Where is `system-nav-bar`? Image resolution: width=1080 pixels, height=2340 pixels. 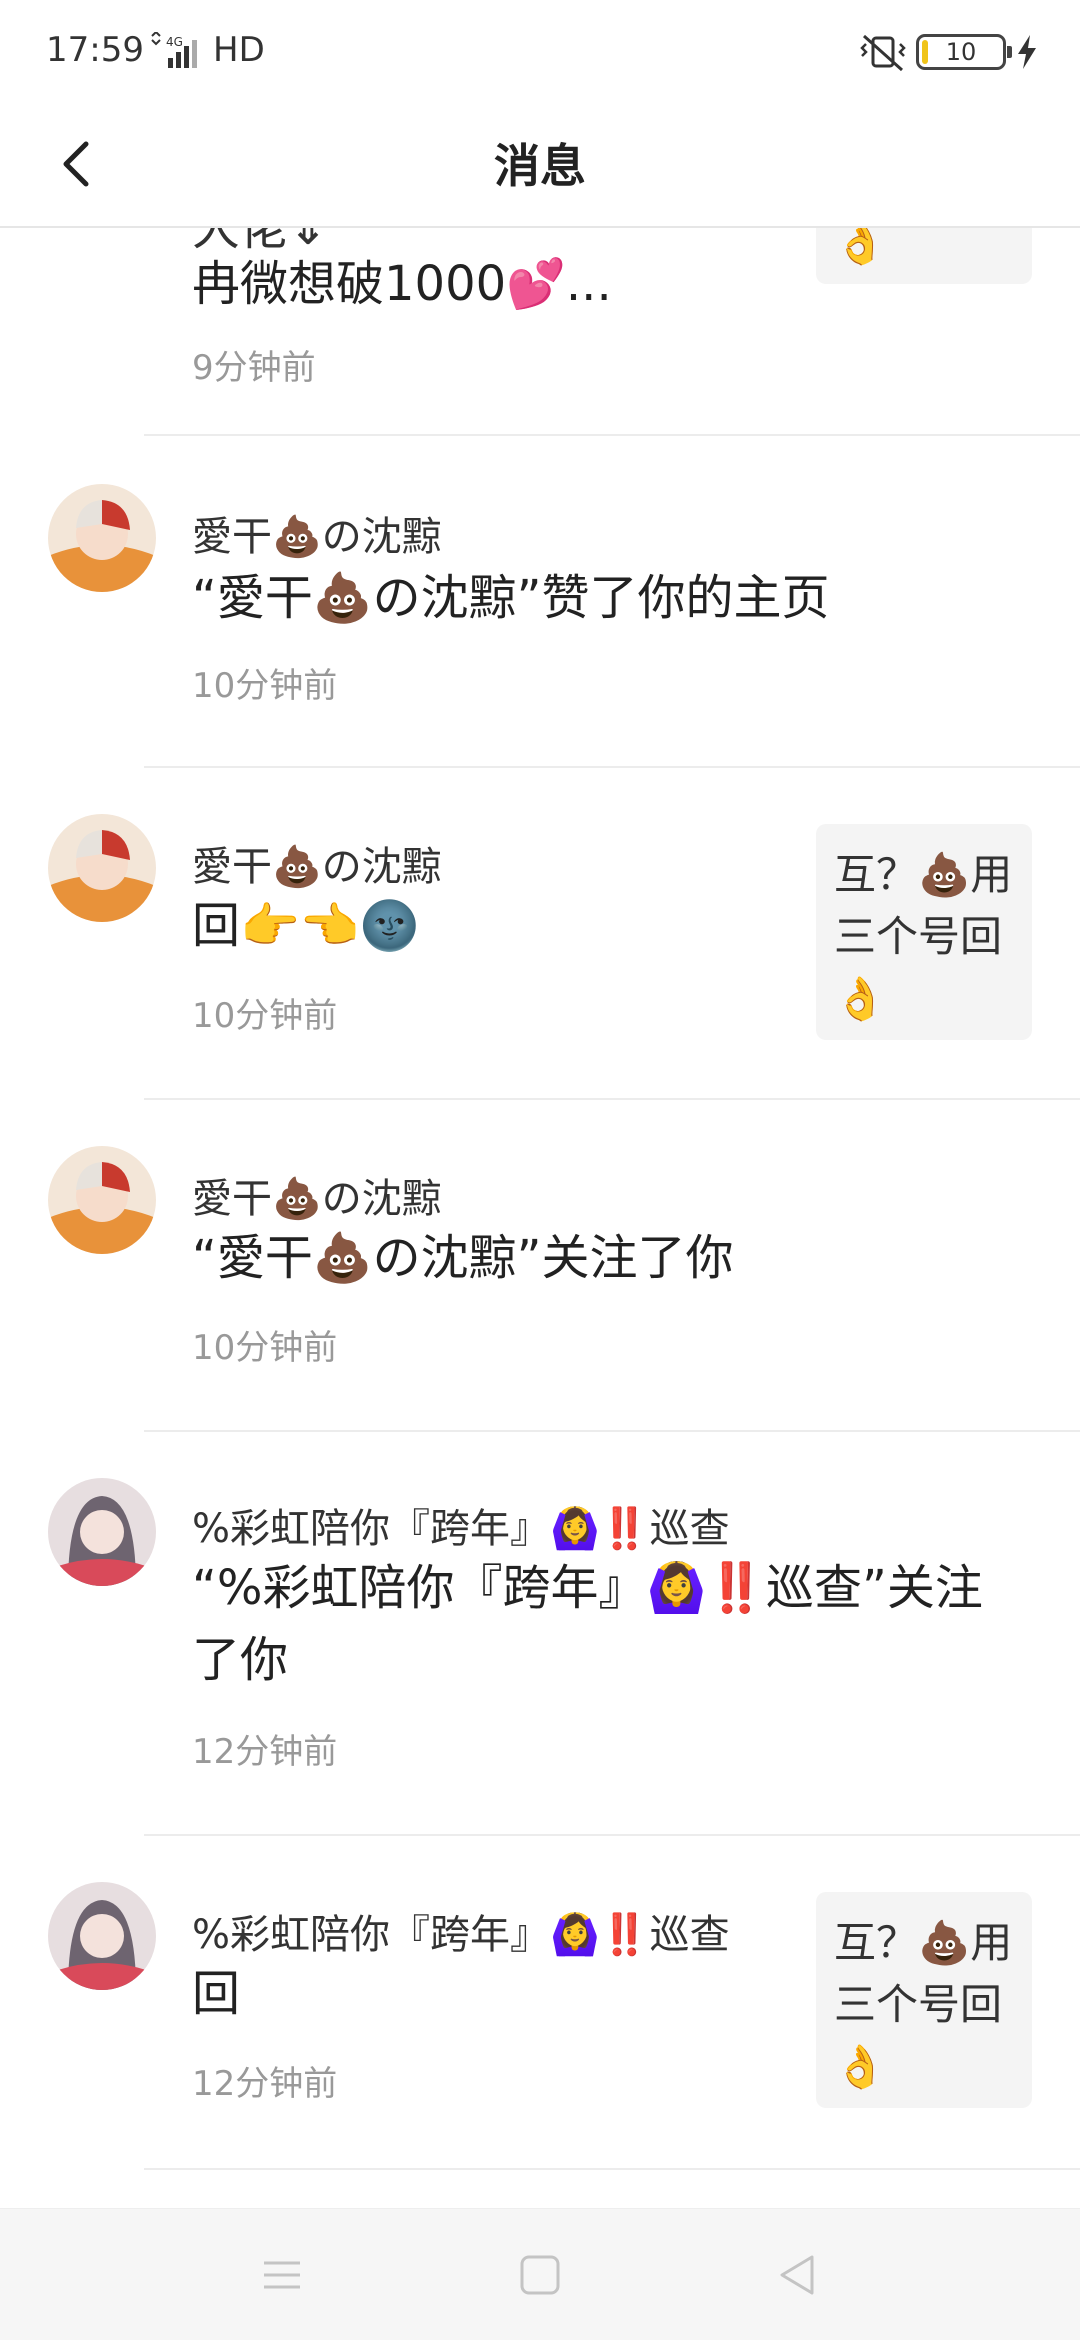
system-nav-bar is located at coordinates (540, 2274).